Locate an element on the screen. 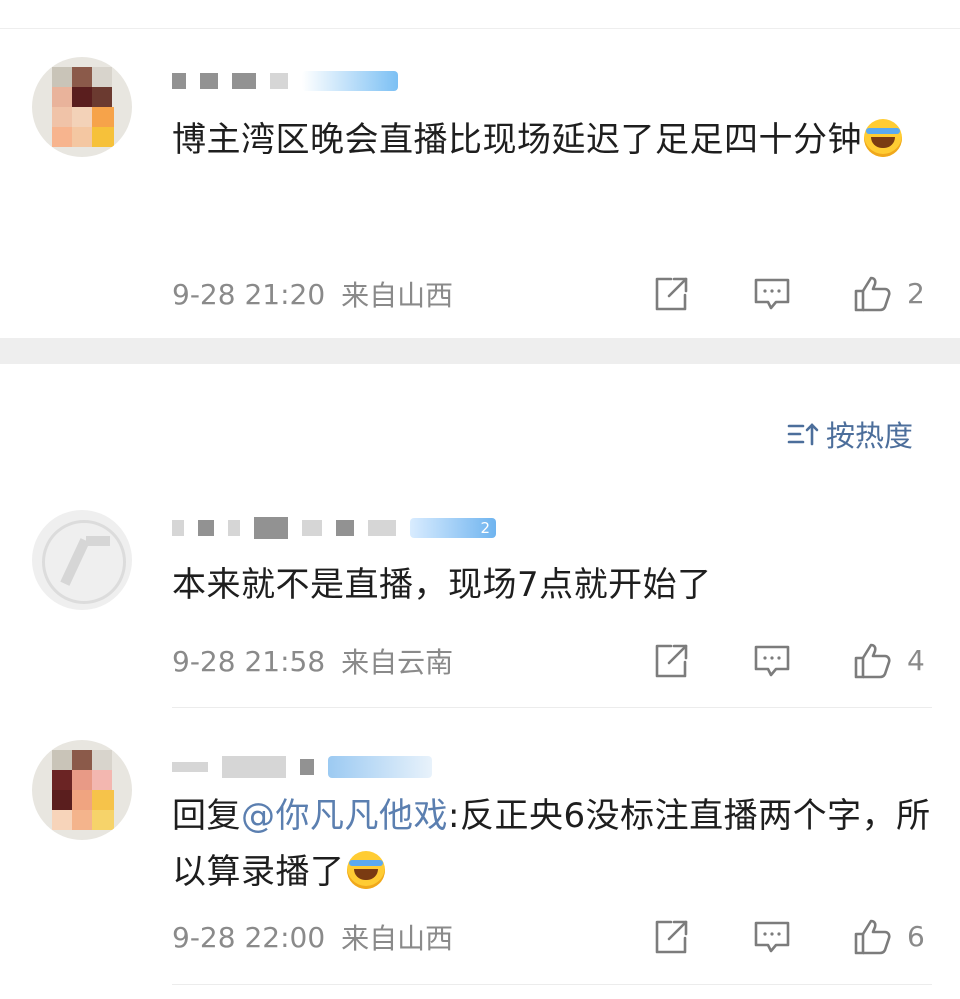  comment-text: 回复@你凡凡他戏:反正央6没标注直播两个字，所以算录播了 is located at coordinates (552, 844).